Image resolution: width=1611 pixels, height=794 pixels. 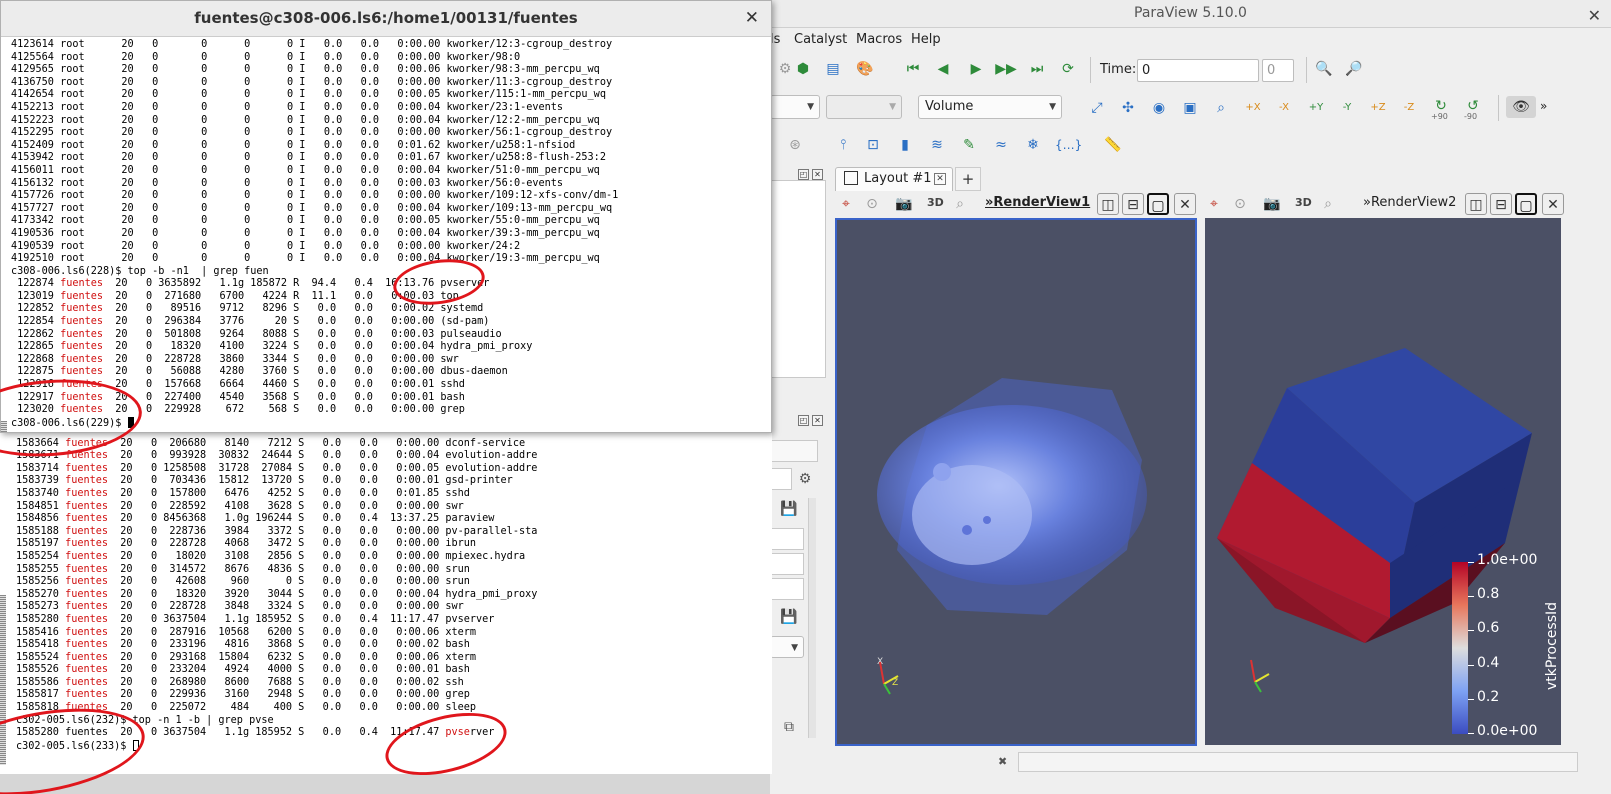 I want to click on play-icon: ▶, so click(x=976, y=69).